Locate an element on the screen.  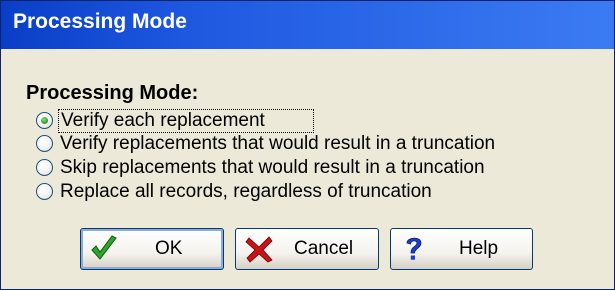
radio-label: Verify each replacement is located at coordinates (163, 120).